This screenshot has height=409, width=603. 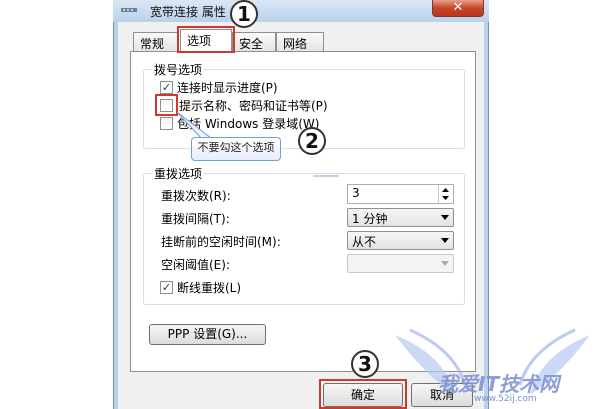 What do you see at coordinates (178, 69) in the screenshot?
I see `dial-options-title: 拨号选项` at bounding box center [178, 69].